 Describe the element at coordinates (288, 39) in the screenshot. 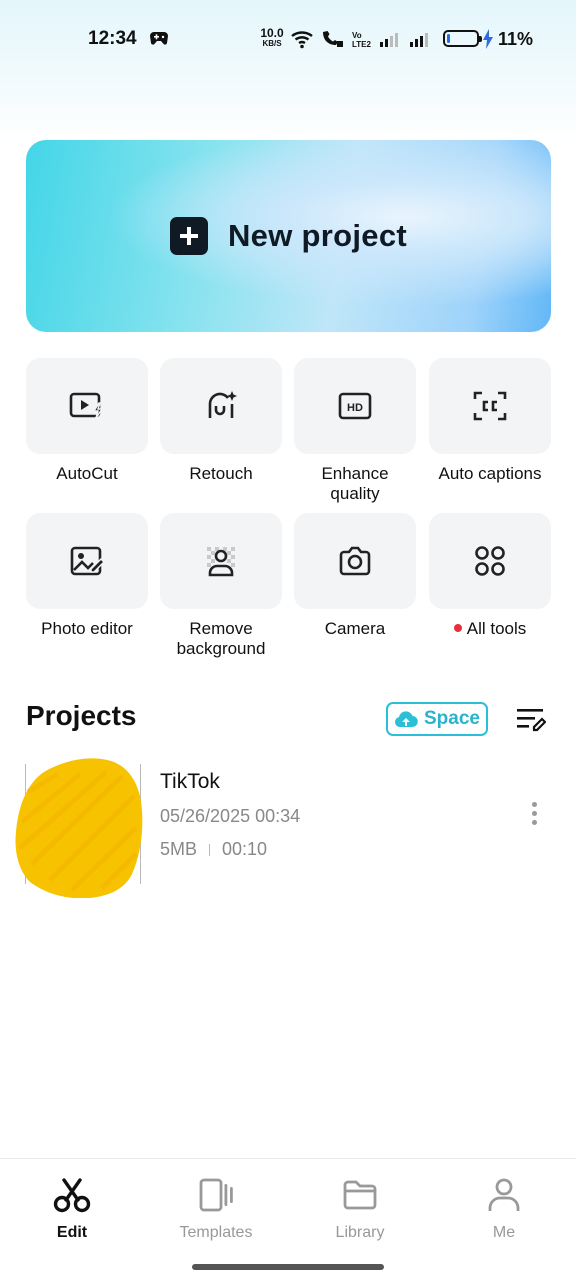

I see `status-bar: 12:34 10.0 KB/S Vo LTE2 11%` at that location.